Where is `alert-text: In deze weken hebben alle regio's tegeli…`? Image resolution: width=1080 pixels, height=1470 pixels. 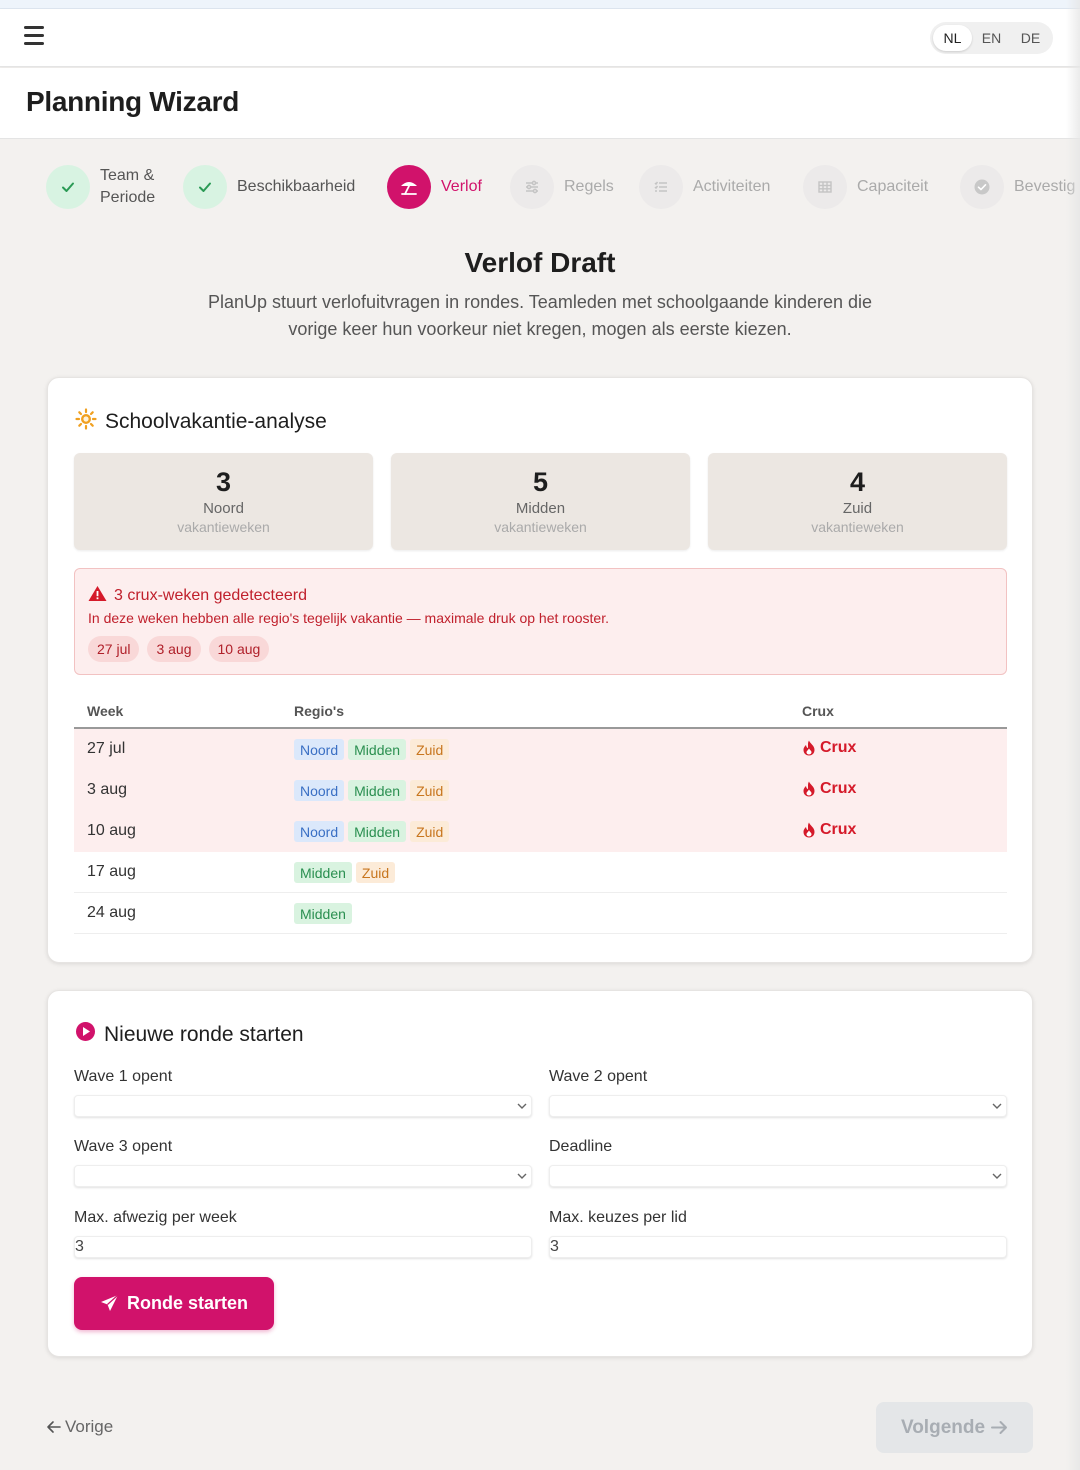 alert-text: In deze weken hebben alle regio's tegeli… is located at coordinates (348, 618).